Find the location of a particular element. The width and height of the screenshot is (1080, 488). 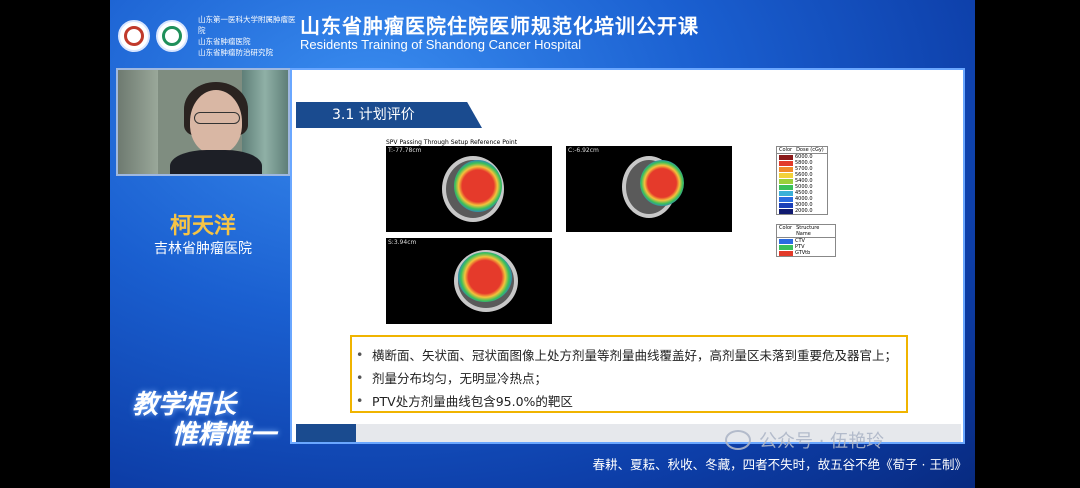

logo-text-line-1: 山东第一医科大学附属肿瘤医院 is located at coordinates (247, 25).